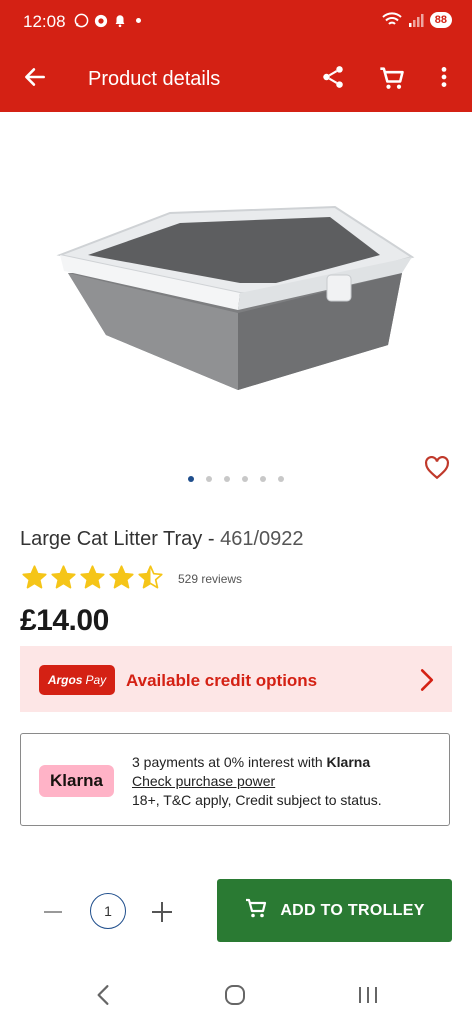  I want to click on decrease-quantity-button, so click(53, 912).